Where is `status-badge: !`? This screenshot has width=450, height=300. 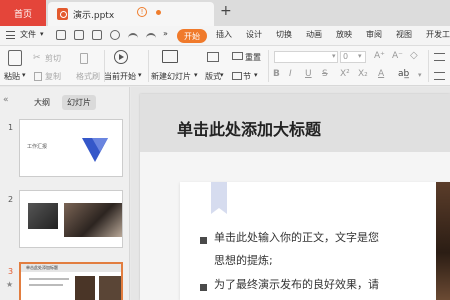 status-badge: ! is located at coordinates (142, 12).